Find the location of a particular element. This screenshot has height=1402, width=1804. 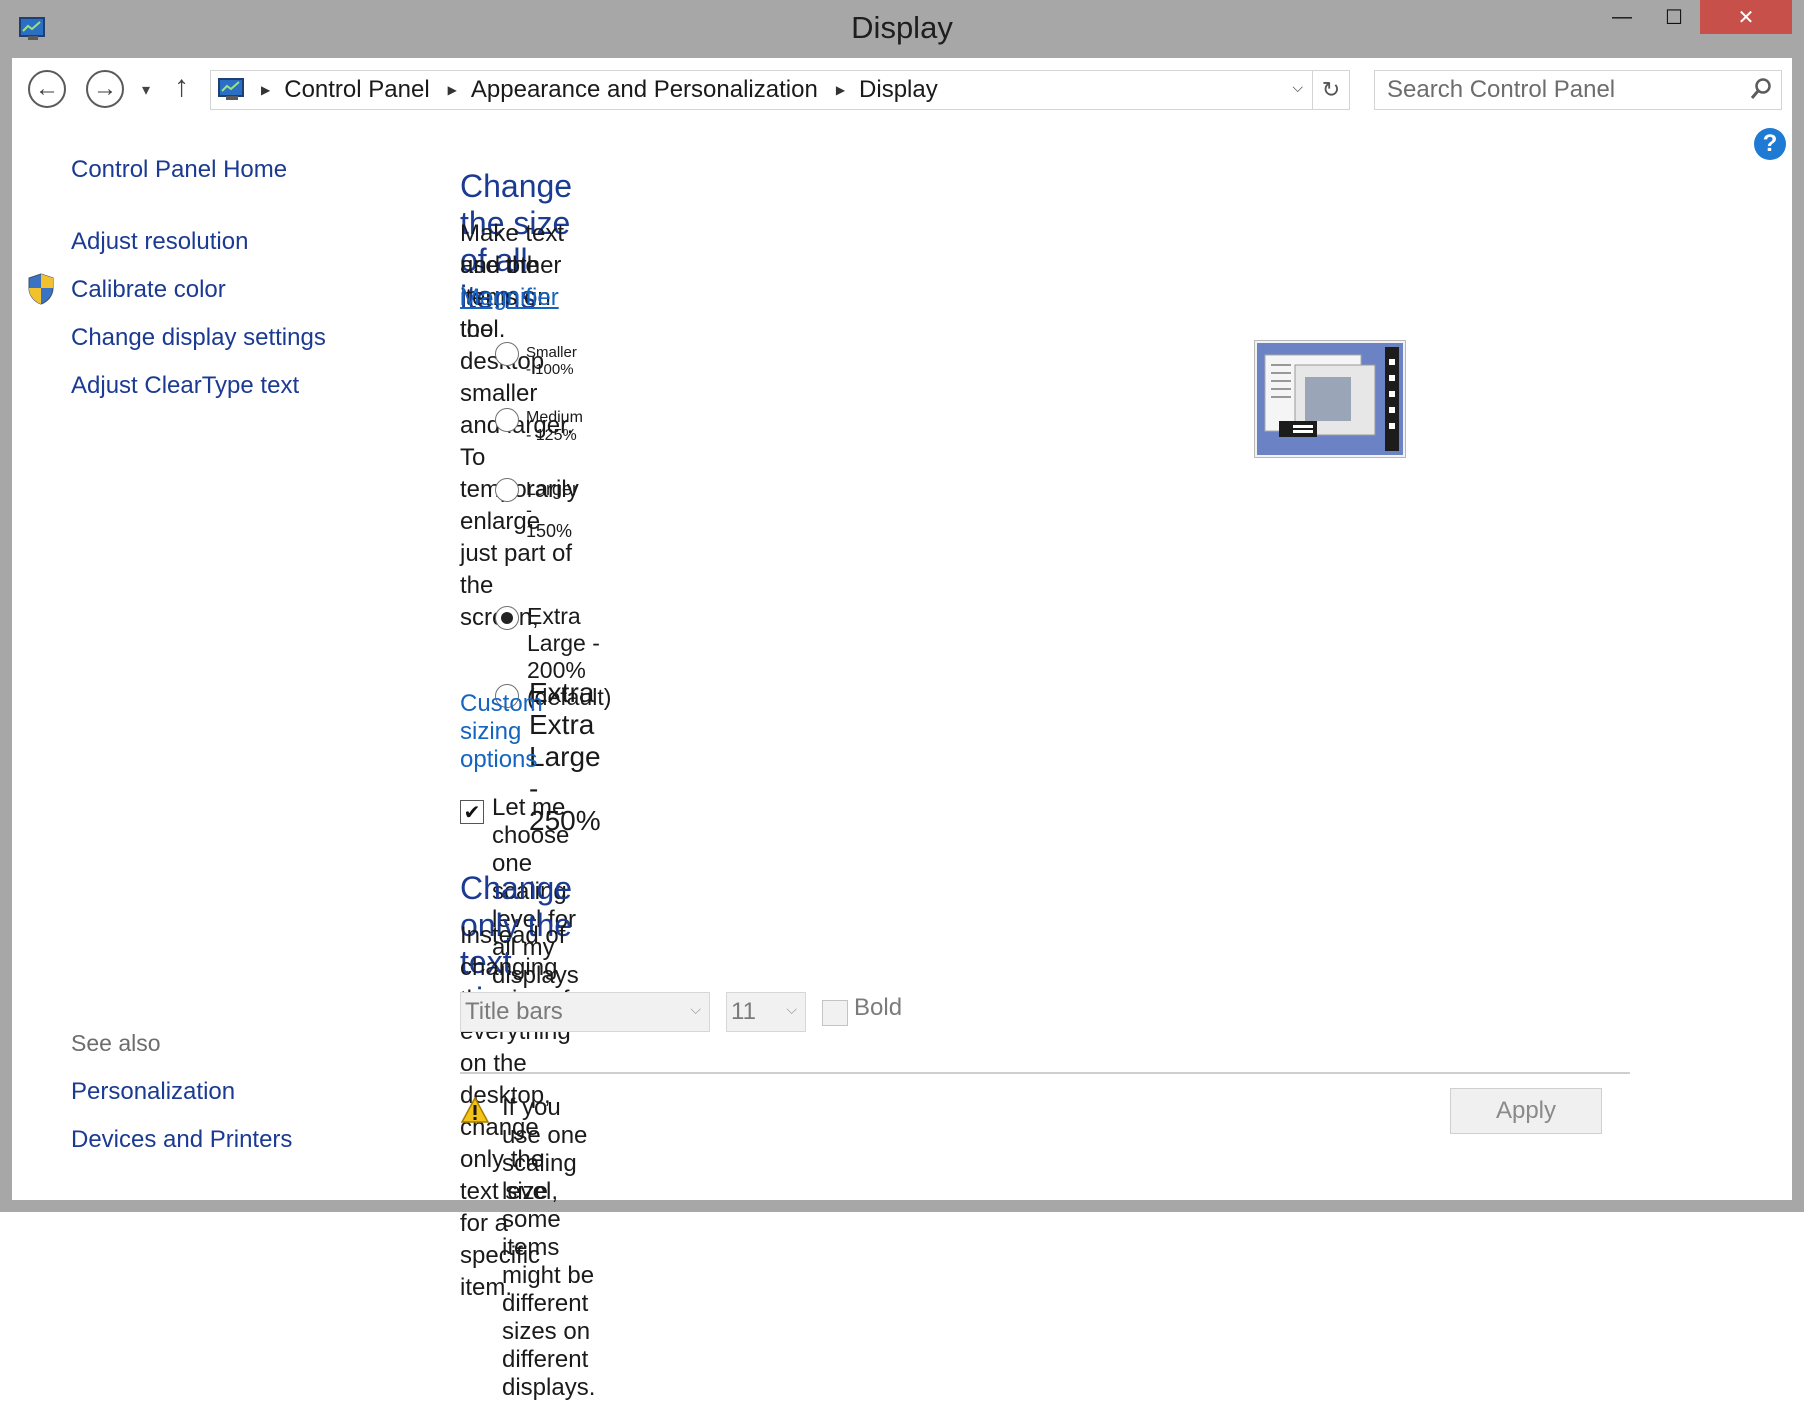

search-input: Search Control Panel is located at coordinates (1578, 90).